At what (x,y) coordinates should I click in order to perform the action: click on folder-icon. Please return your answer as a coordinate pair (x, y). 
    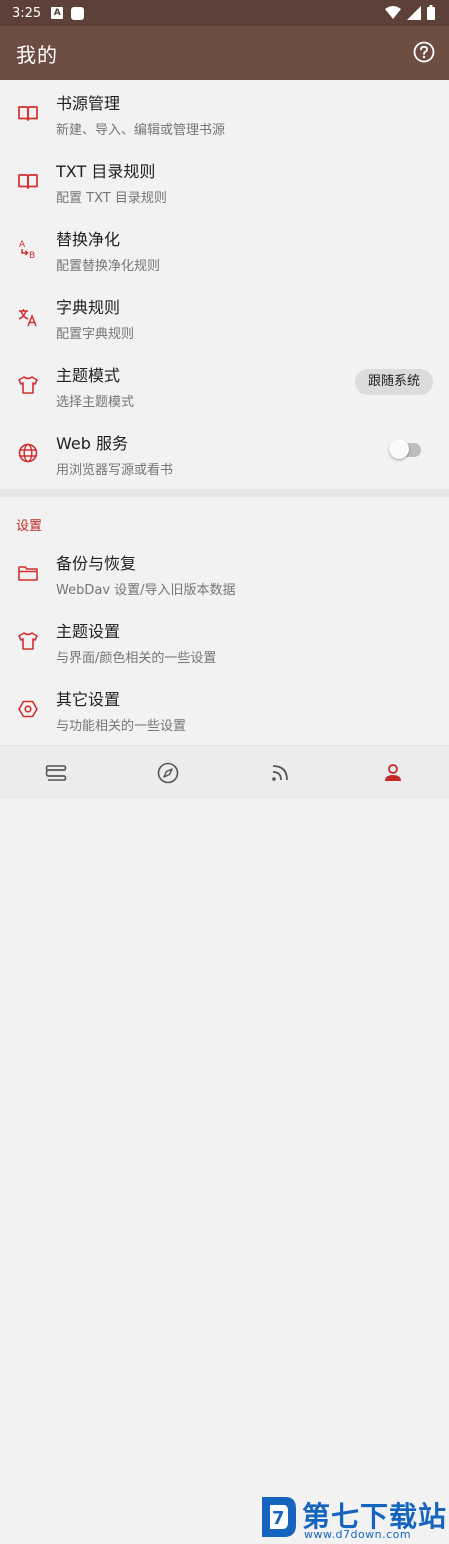
    Looking at the image, I should click on (28, 573).